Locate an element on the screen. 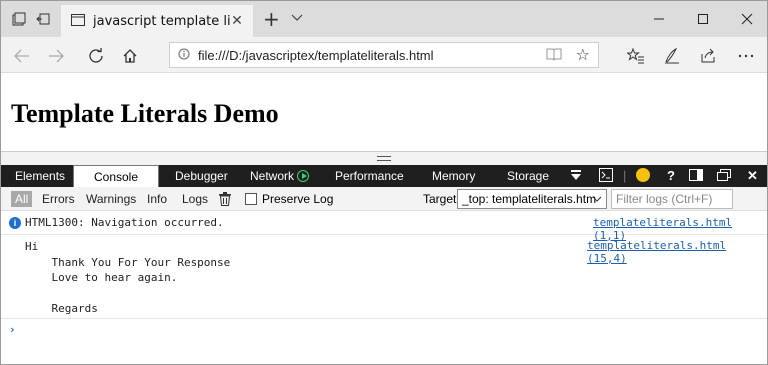 The image size is (768, 365). tab-console: Console is located at coordinates (116, 176).